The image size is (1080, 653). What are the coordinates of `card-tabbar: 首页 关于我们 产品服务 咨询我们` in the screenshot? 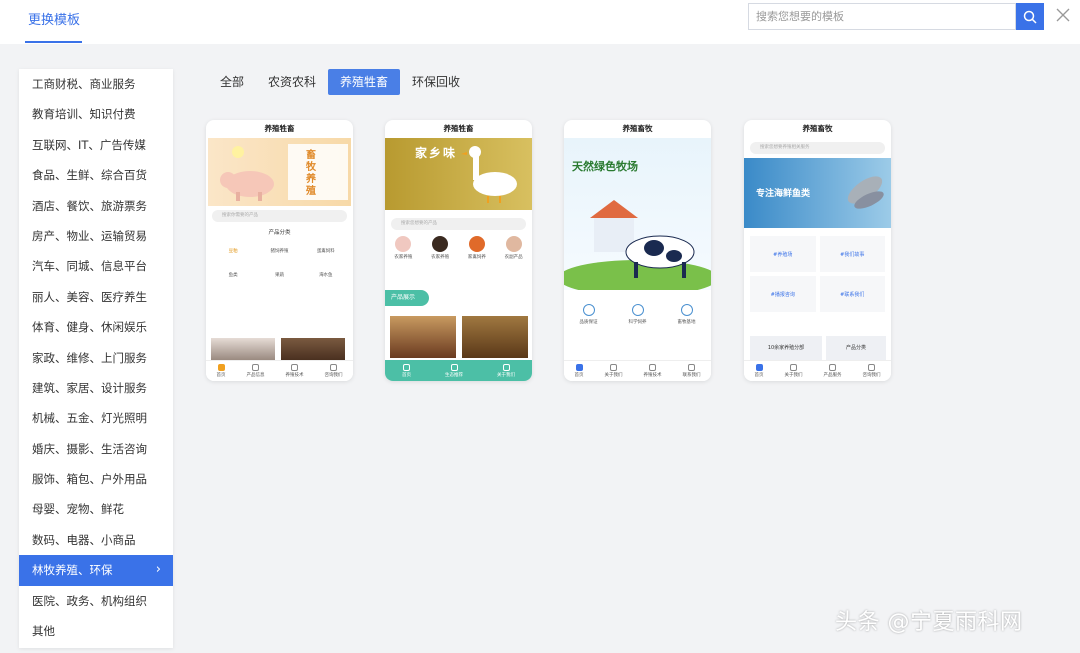 It's located at (817, 370).